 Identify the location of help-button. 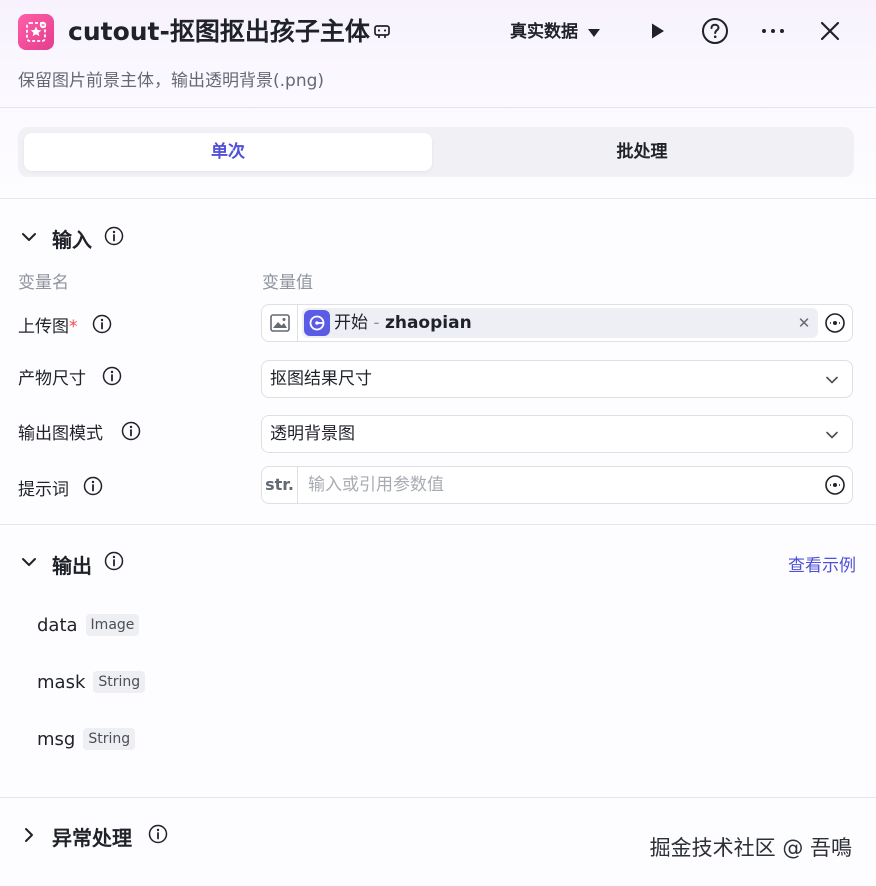
(715, 31).